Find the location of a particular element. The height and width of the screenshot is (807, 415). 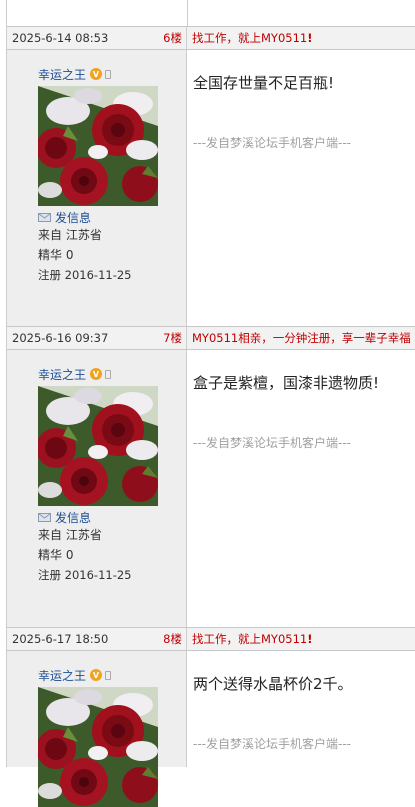

post-header: 2025-6-16 09:37 7楼 MY0511相亲，一分钟注册，享一辈子幸福 is located at coordinates (211, 338).